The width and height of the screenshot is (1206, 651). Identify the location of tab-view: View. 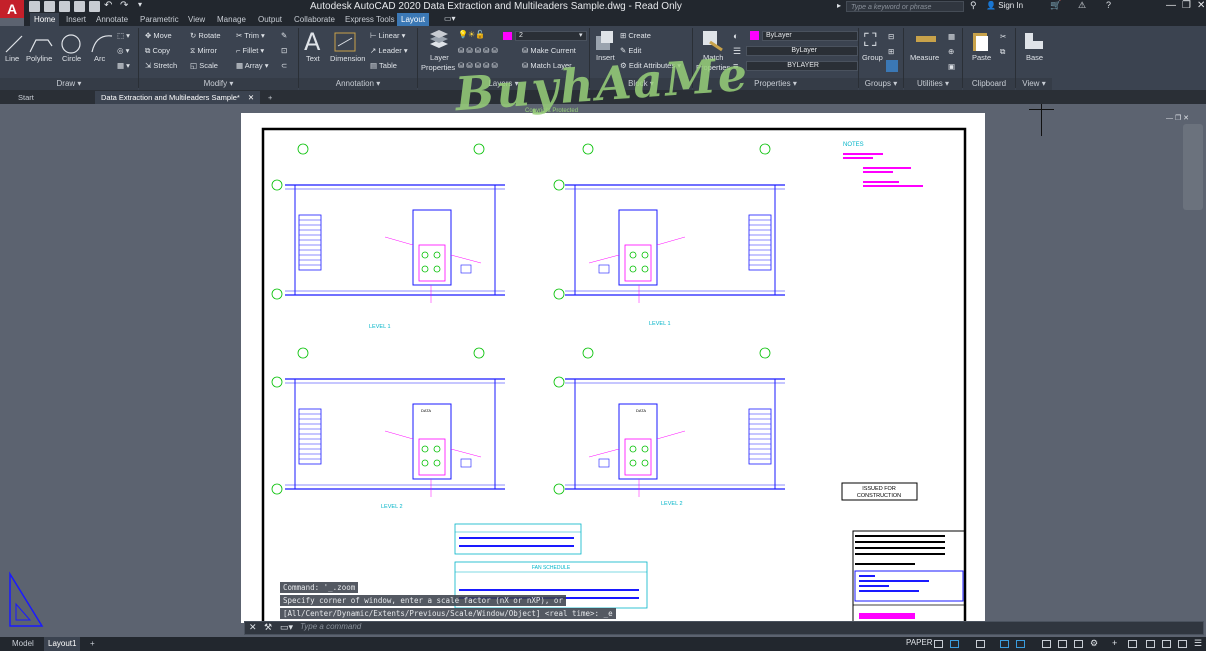
(196, 19).